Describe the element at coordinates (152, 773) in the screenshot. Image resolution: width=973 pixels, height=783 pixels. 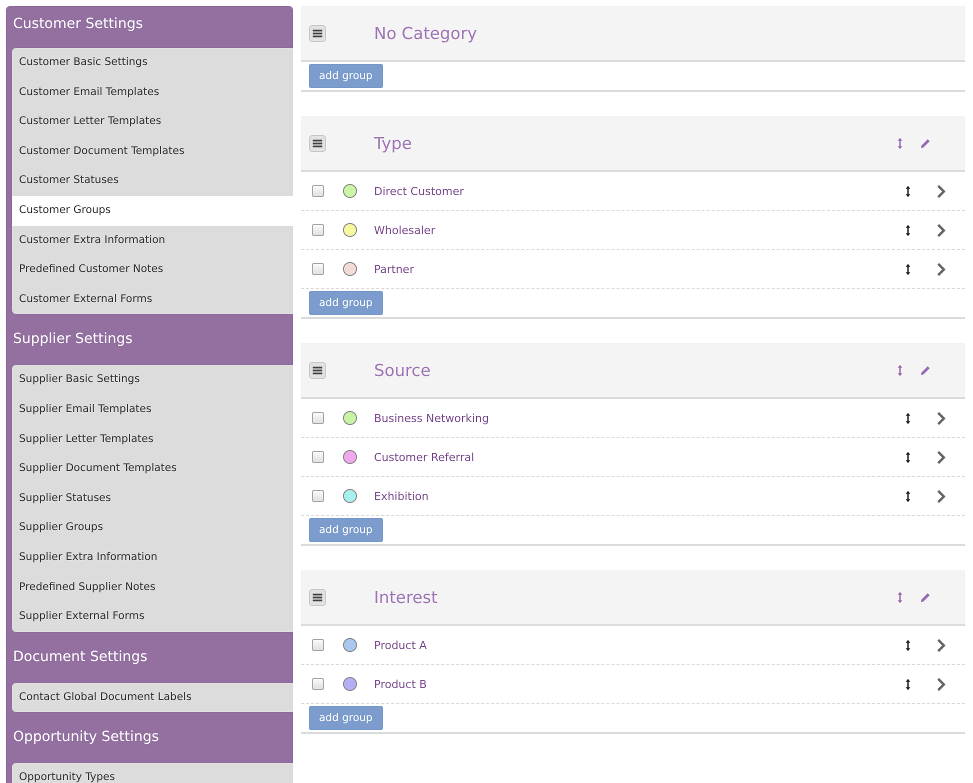
I see `sidebar-item: Opportunity Types` at that location.